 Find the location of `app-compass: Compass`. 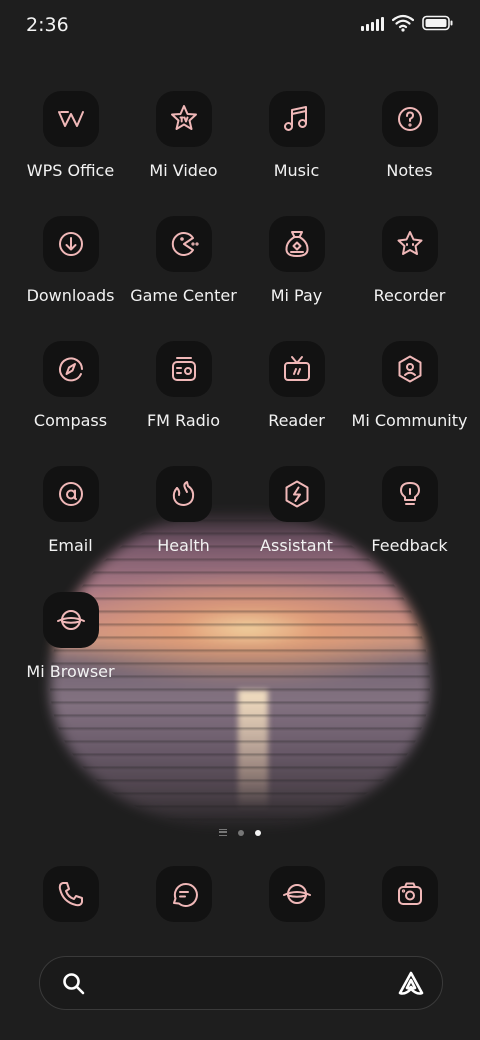

app-compass: Compass is located at coordinates (70, 396).